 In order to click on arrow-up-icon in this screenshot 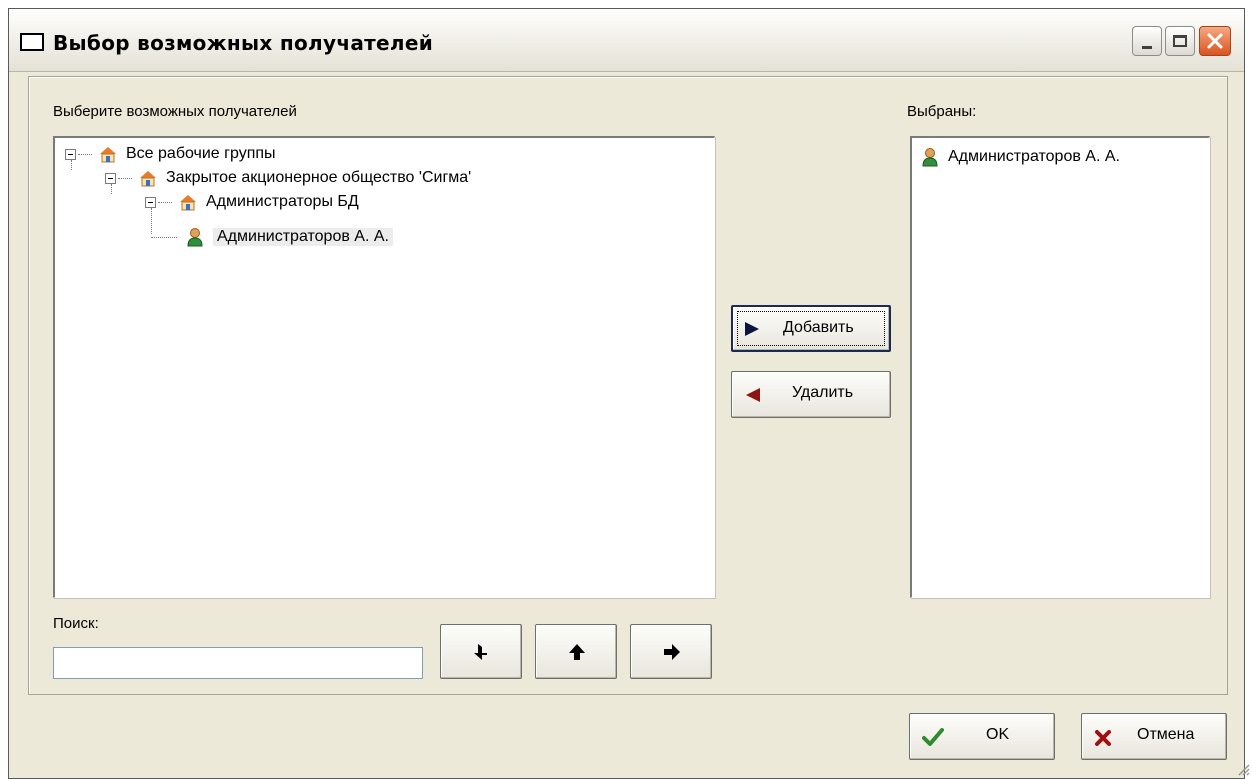, I will do `click(577, 652)`.